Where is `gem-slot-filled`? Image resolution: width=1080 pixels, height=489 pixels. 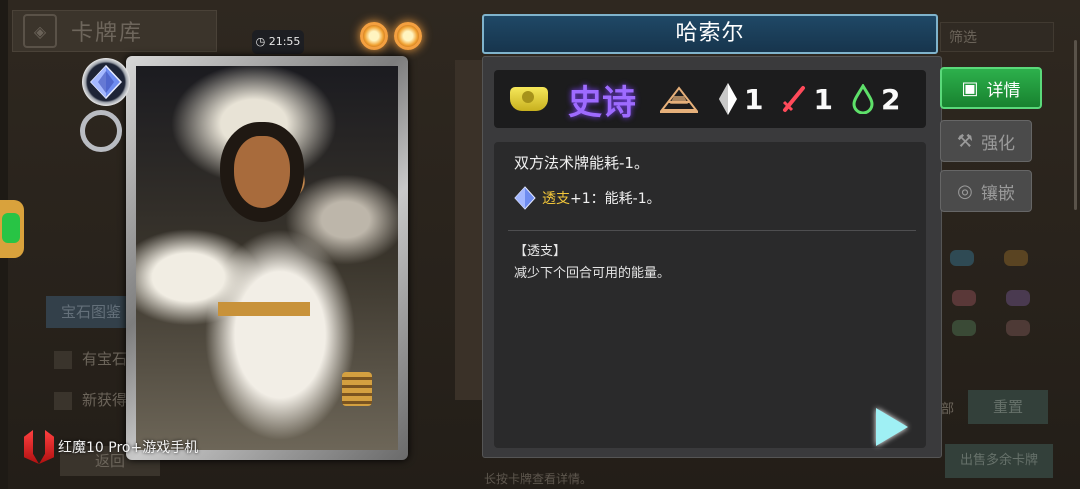
gem-slot-filled is located at coordinates (106, 82).